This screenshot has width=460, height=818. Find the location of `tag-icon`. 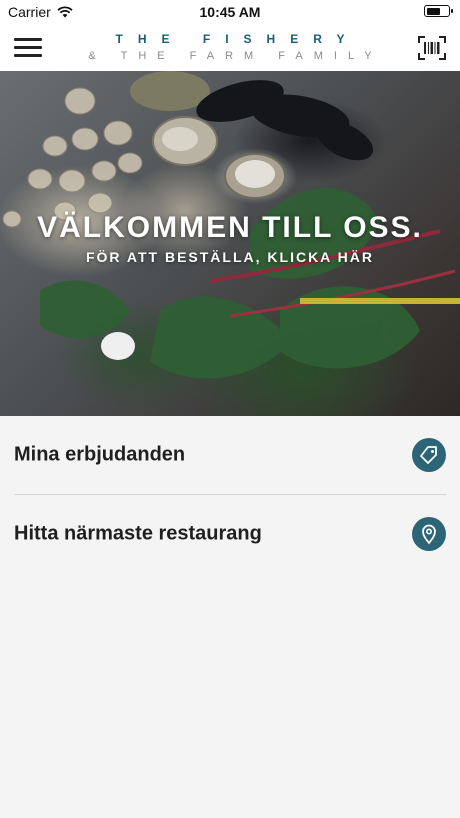

tag-icon is located at coordinates (429, 455).